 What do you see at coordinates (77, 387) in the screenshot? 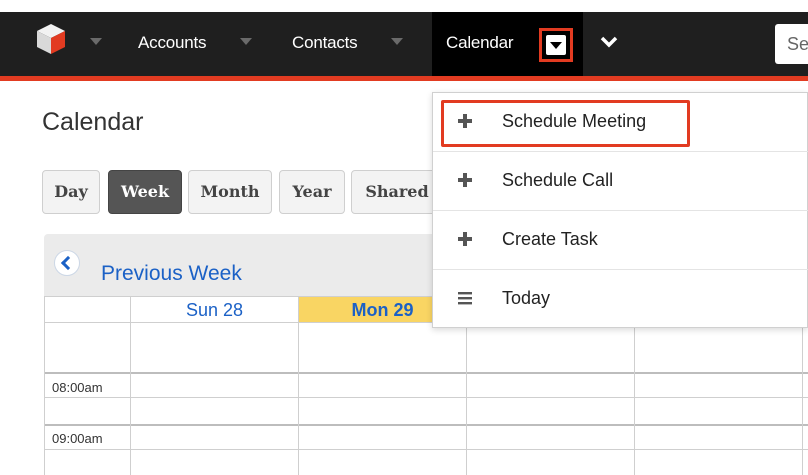
I see `time-label: 08:00am` at bounding box center [77, 387].